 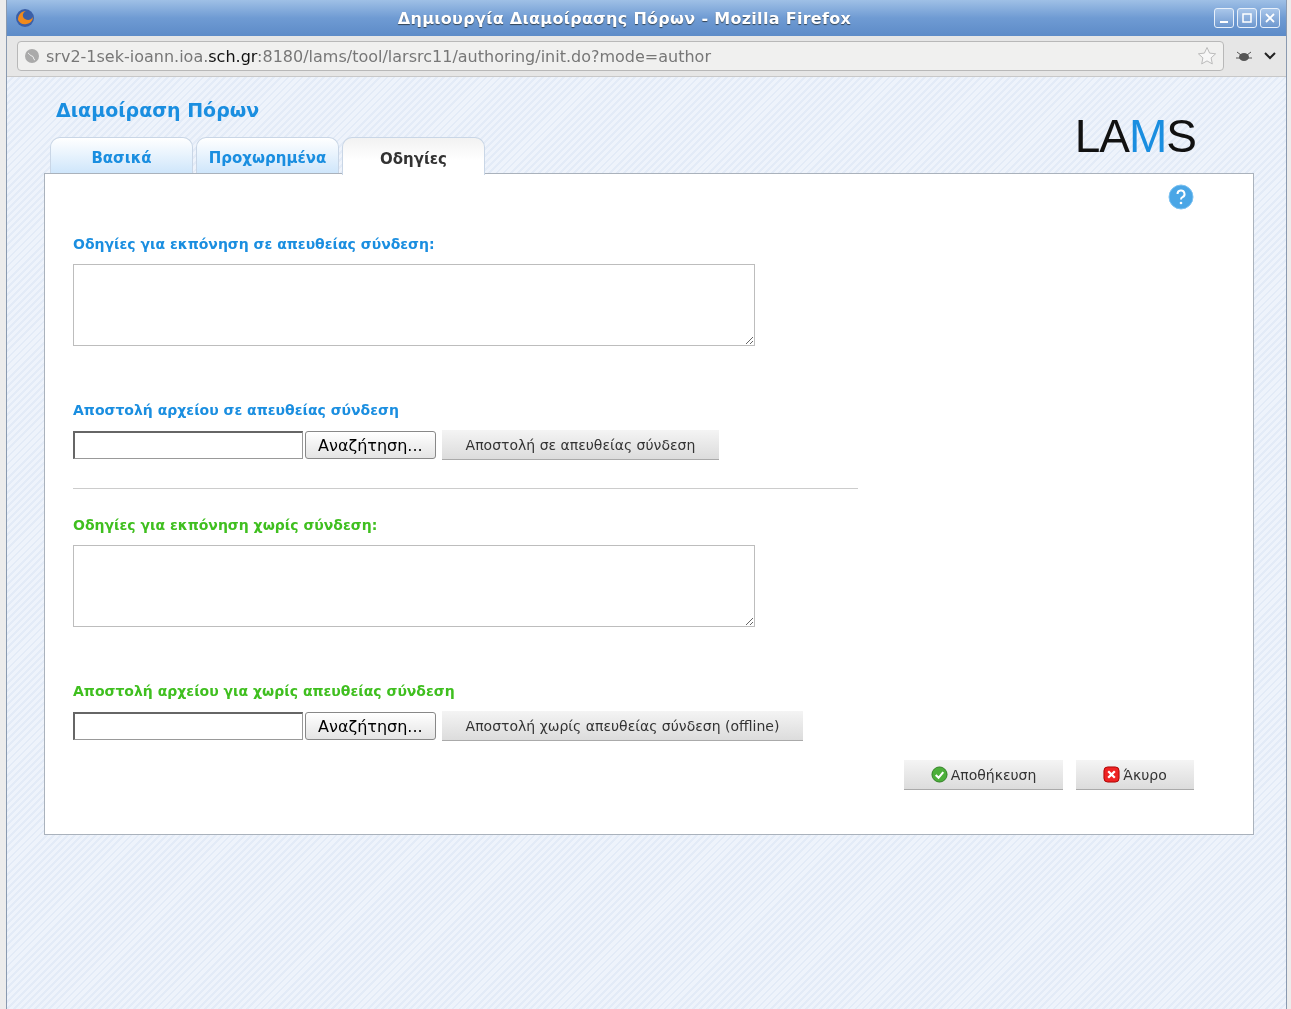 What do you see at coordinates (580, 445) in the screenshot?
I see `upload-button: Αποστολή σε απευθείας σύνδεση` at bounding box center [580, 445].